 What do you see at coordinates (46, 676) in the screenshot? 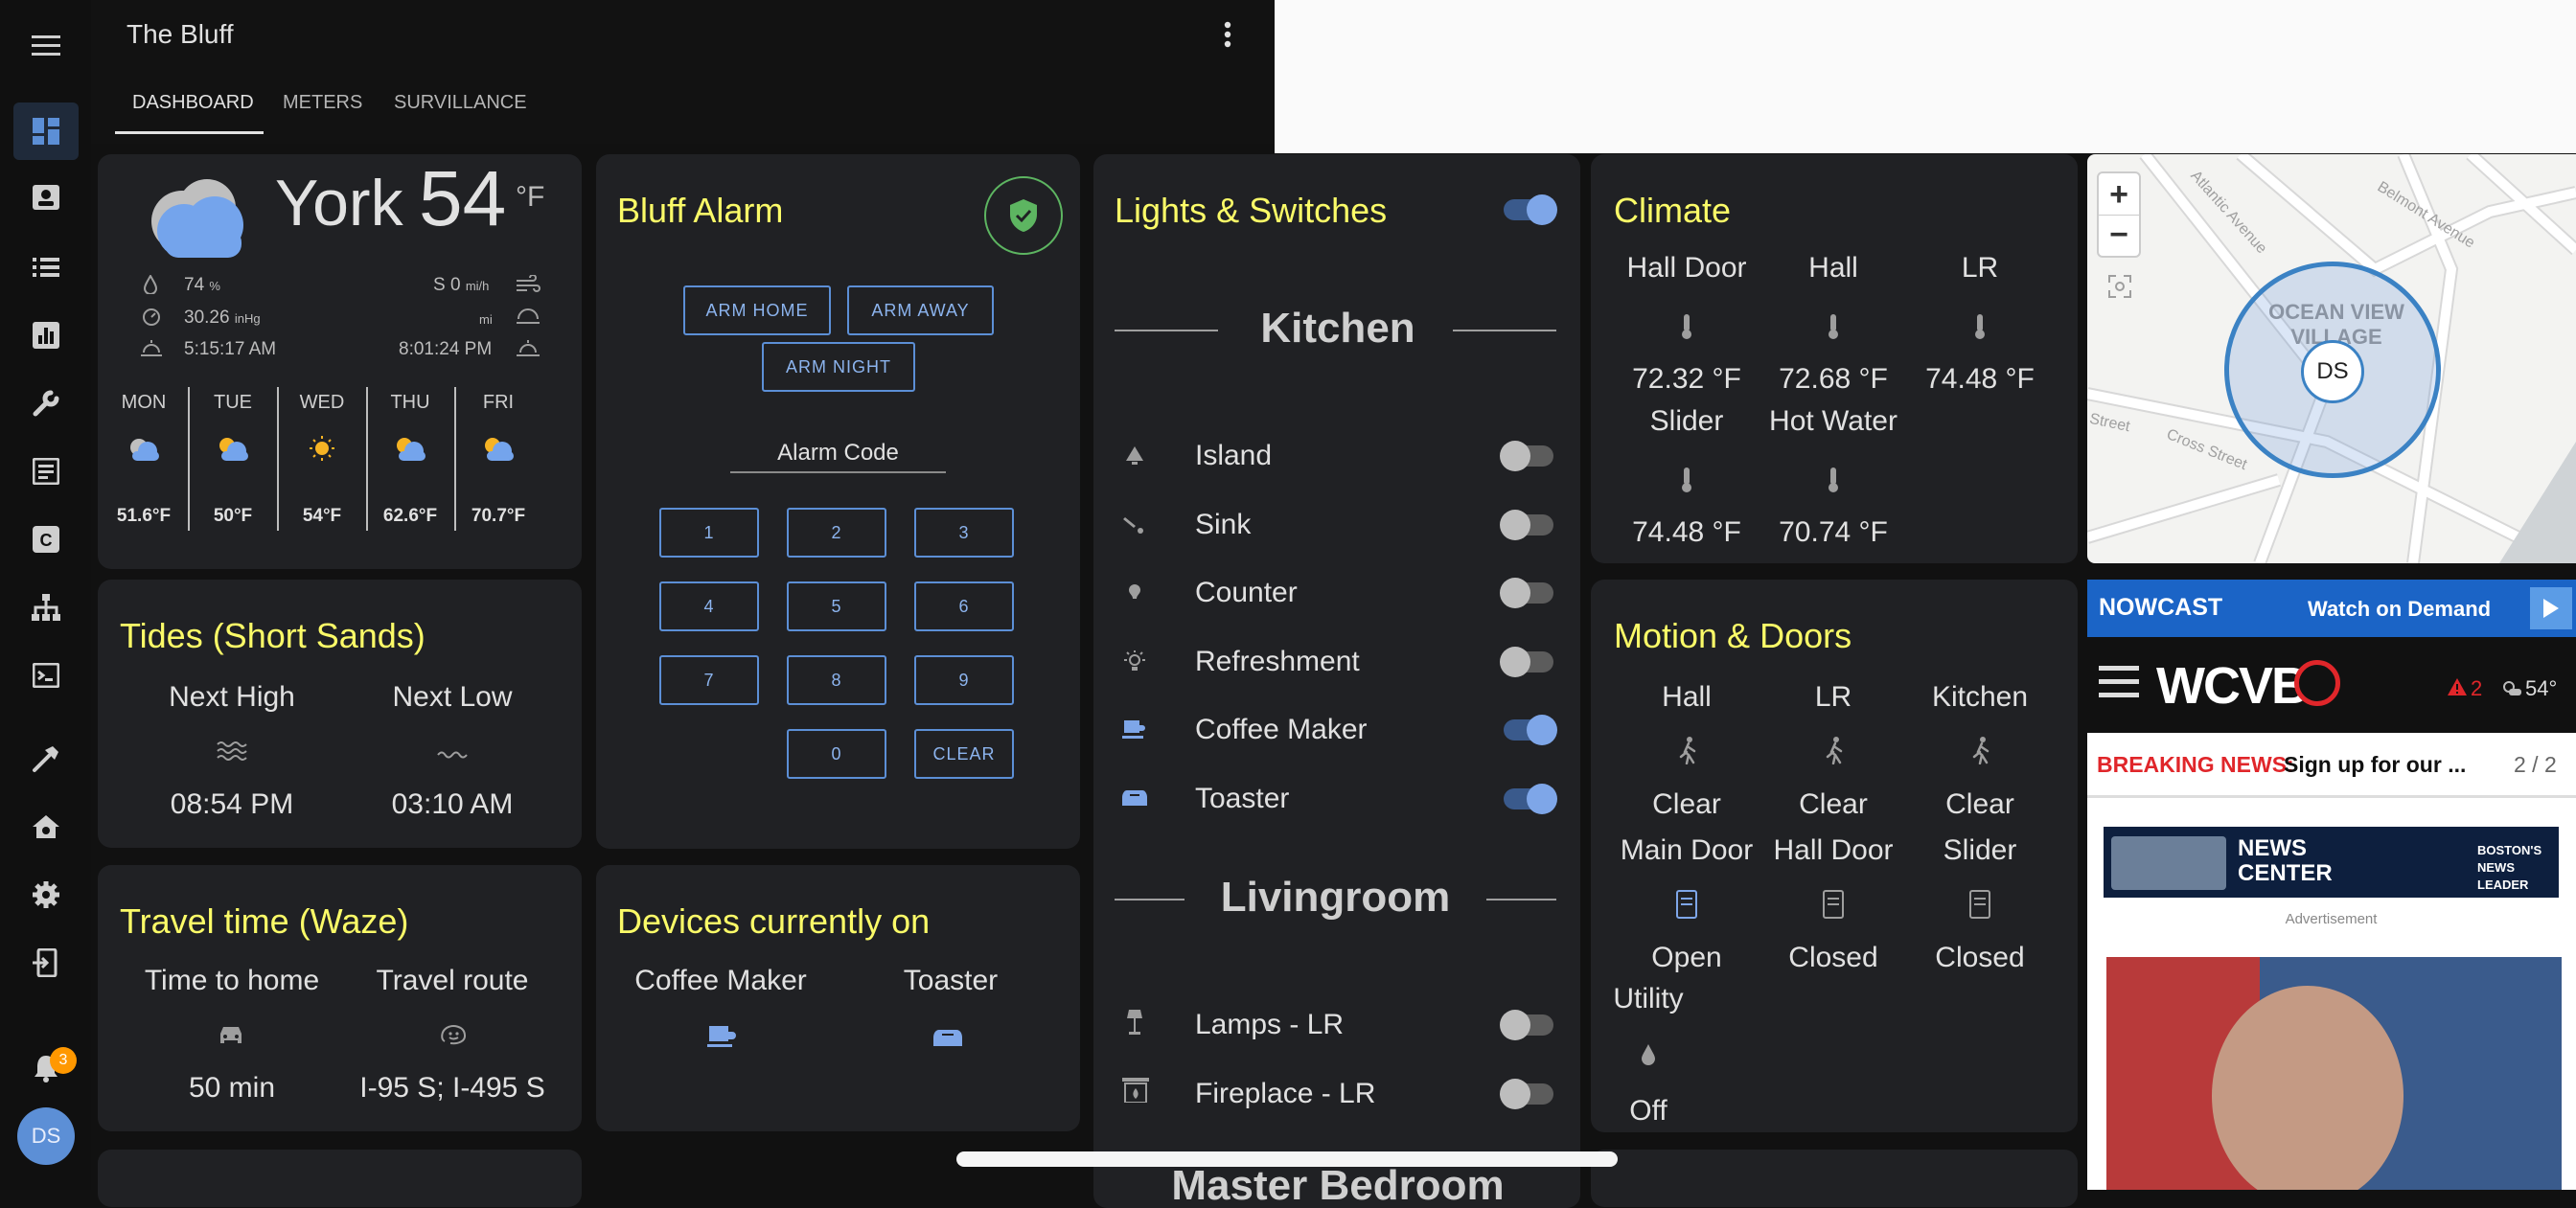
I see `console-icon` at bounding box center [46, 676].